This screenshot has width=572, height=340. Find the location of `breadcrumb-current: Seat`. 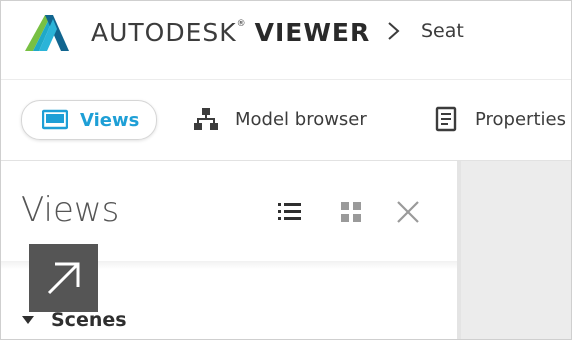

breadcrumb-current: Seat is located at coordinates (442, 31).